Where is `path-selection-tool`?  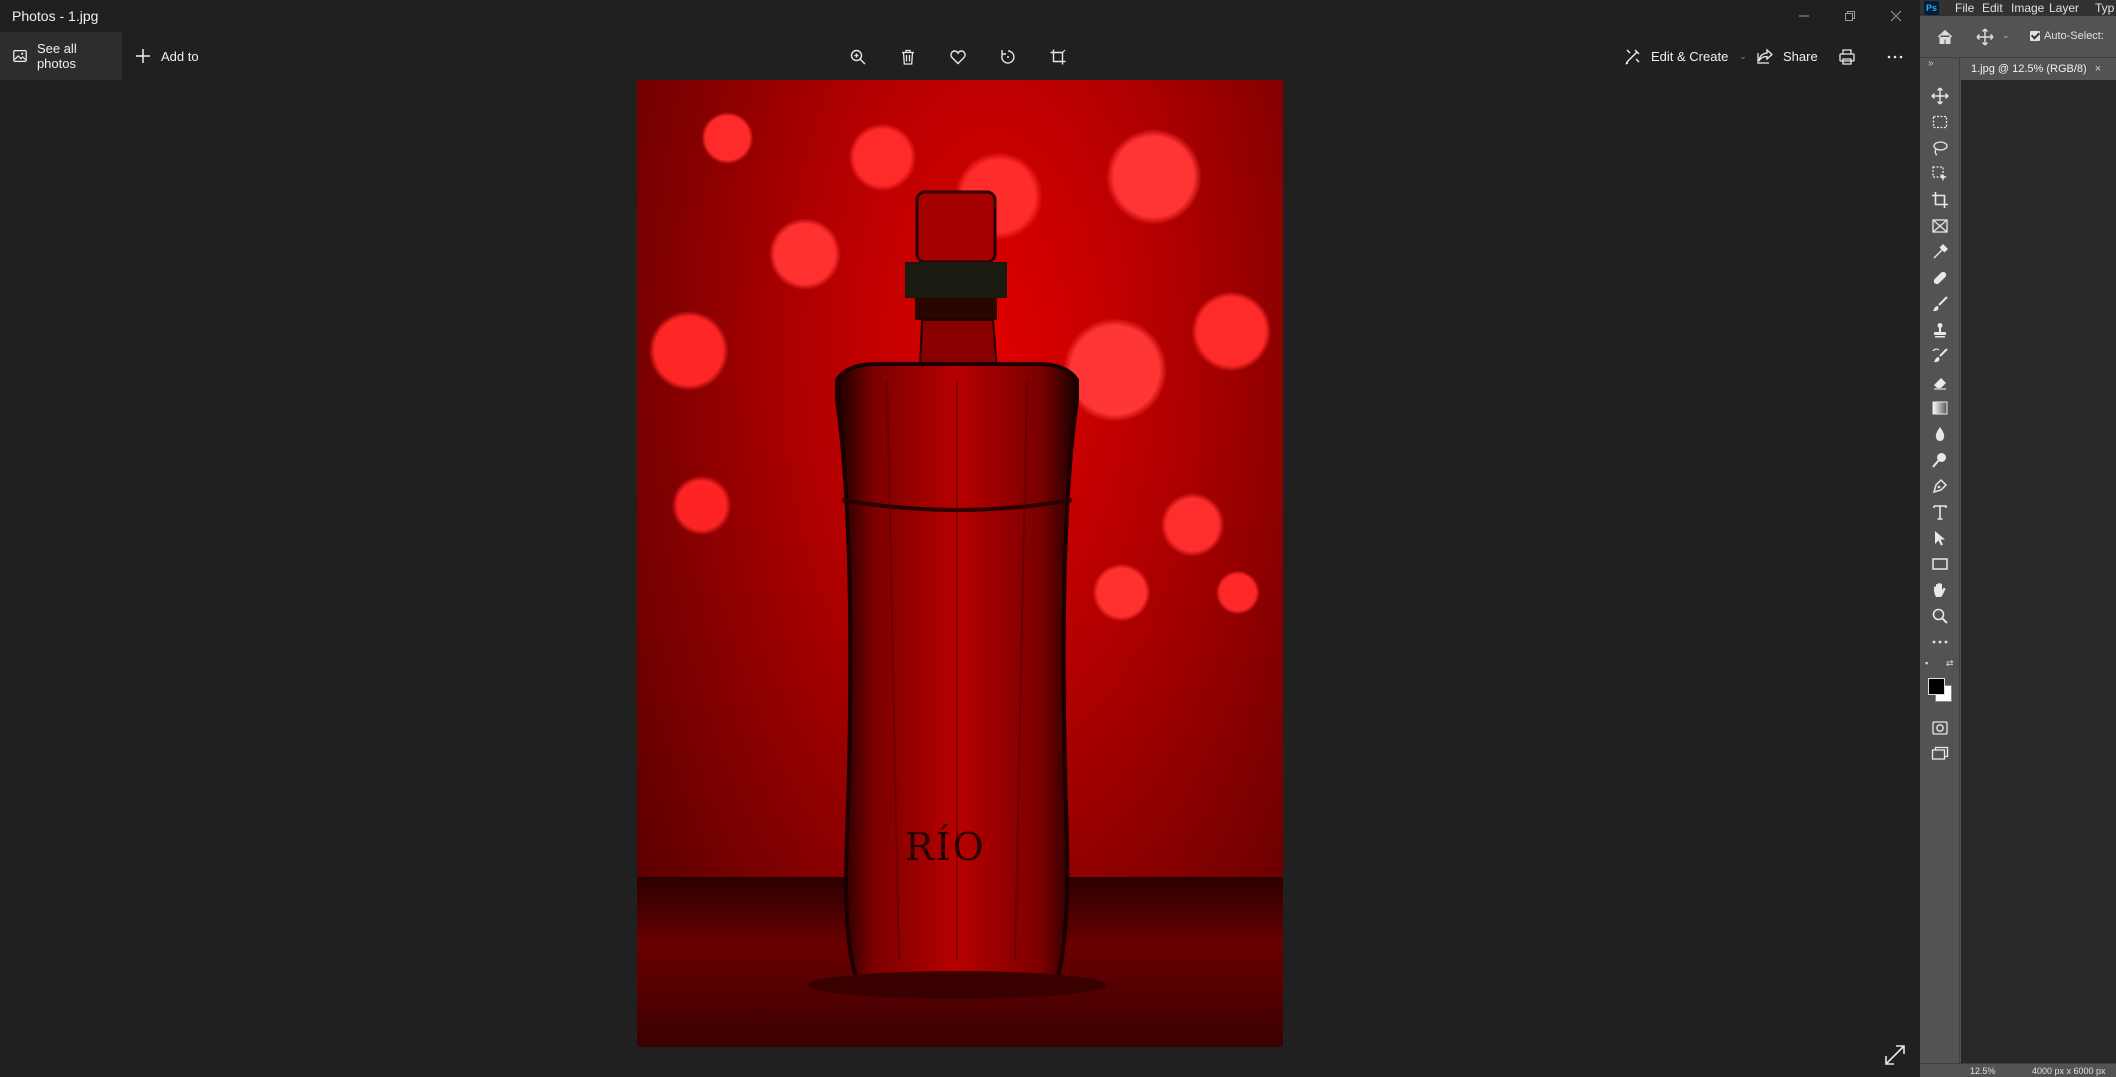 path-selection-tool is located at coordinates (1940, 538).